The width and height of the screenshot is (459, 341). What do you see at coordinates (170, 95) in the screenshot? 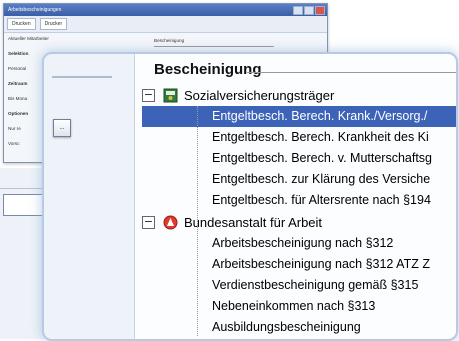
I see `book-icon` at bounding box center [170, 95].